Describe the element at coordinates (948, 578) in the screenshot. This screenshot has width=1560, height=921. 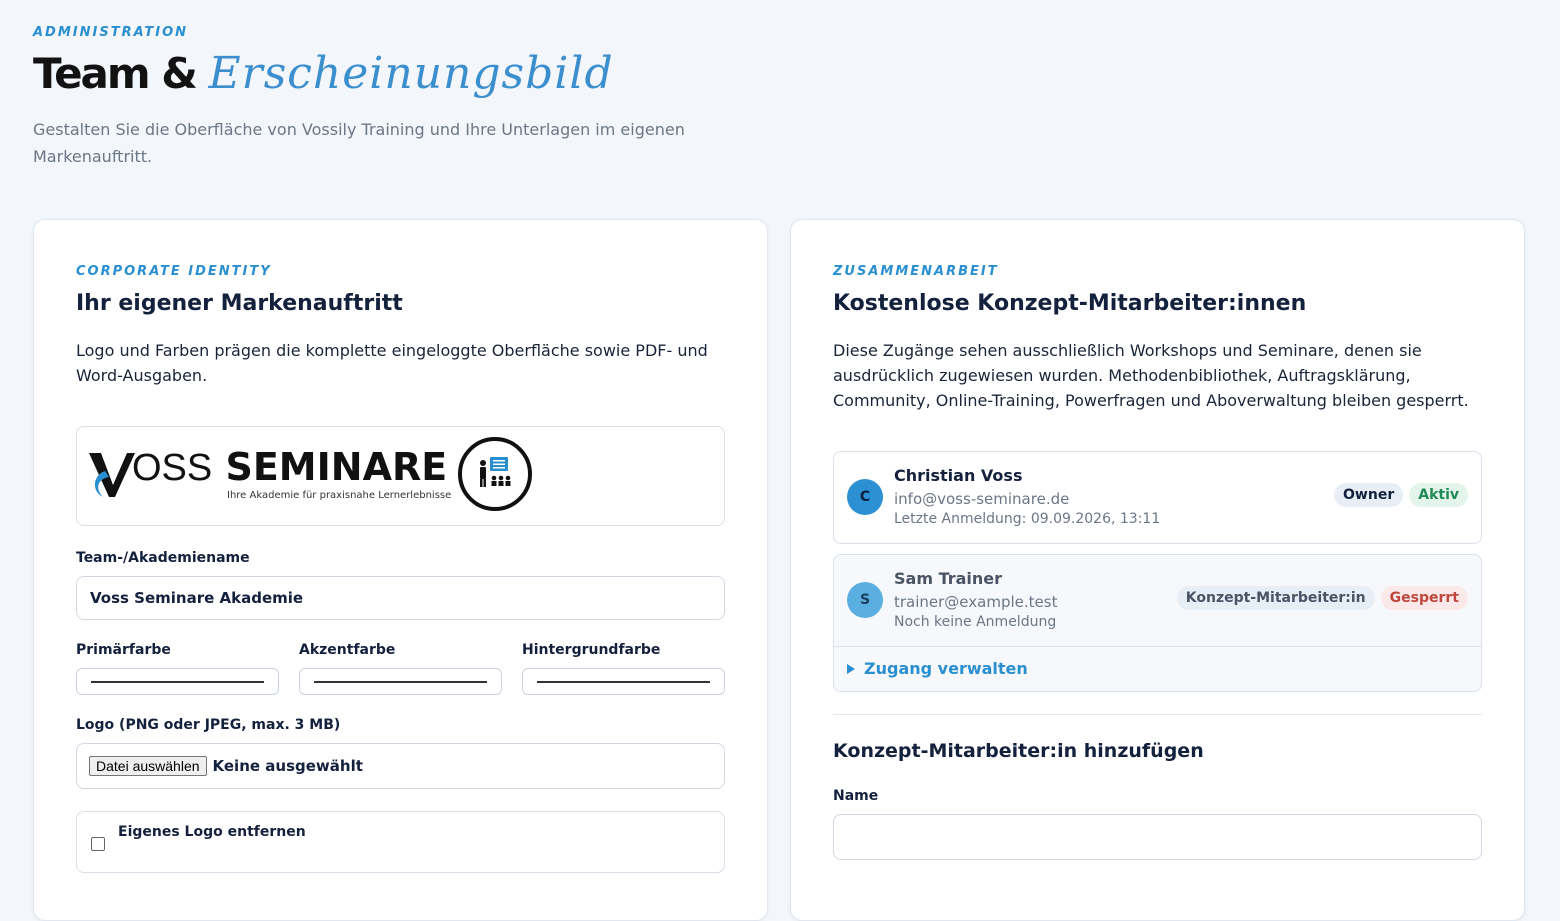
I see `member-name: Sam Trainer` at that location.